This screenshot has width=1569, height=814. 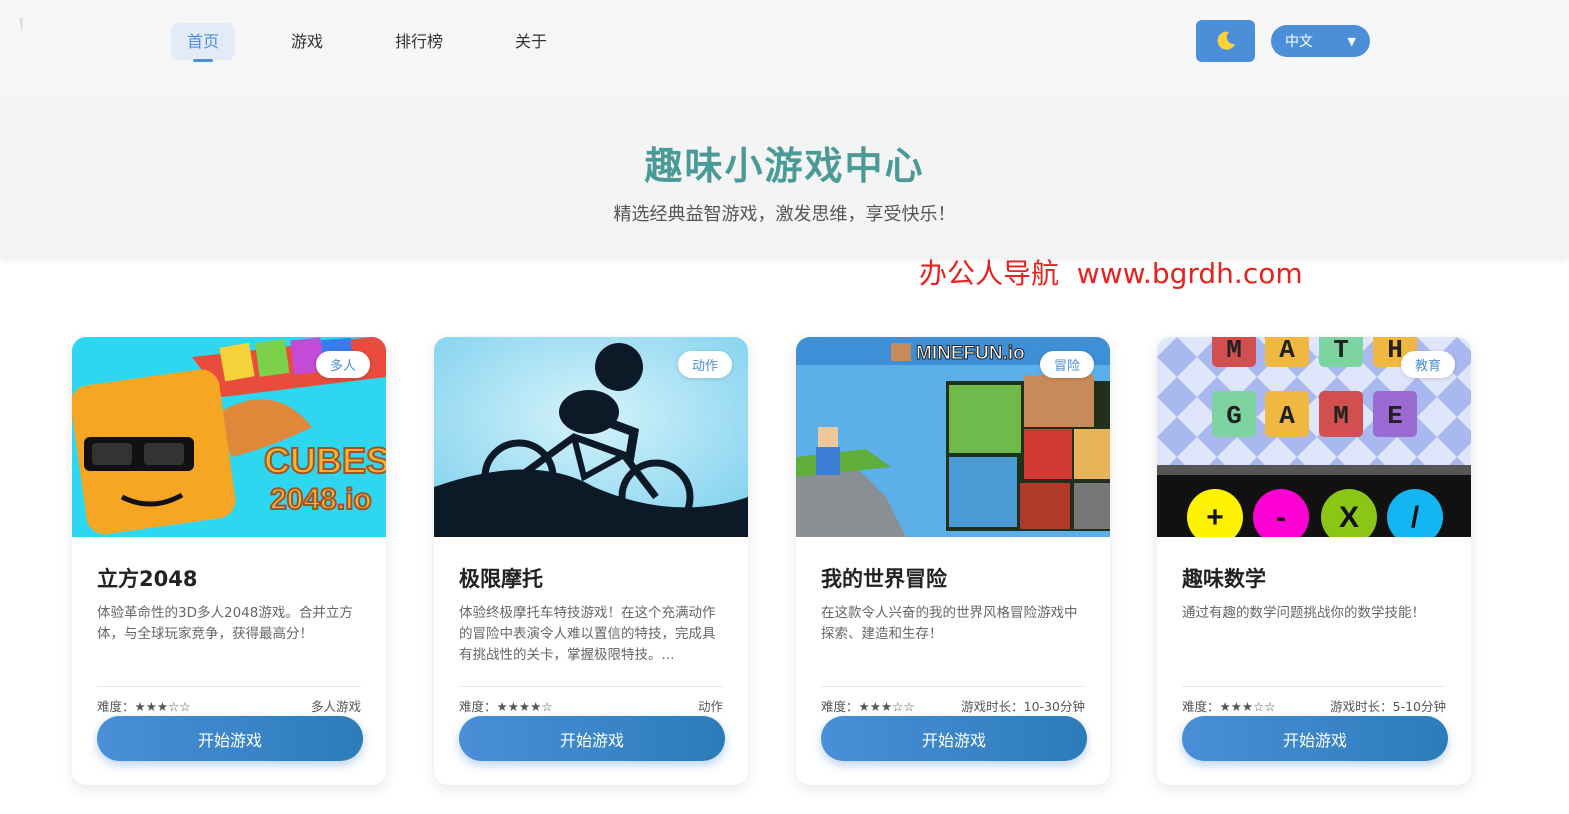 I want to click on game-meta: 游戏时长：10-30分钟, so click(x=1023, y=706).